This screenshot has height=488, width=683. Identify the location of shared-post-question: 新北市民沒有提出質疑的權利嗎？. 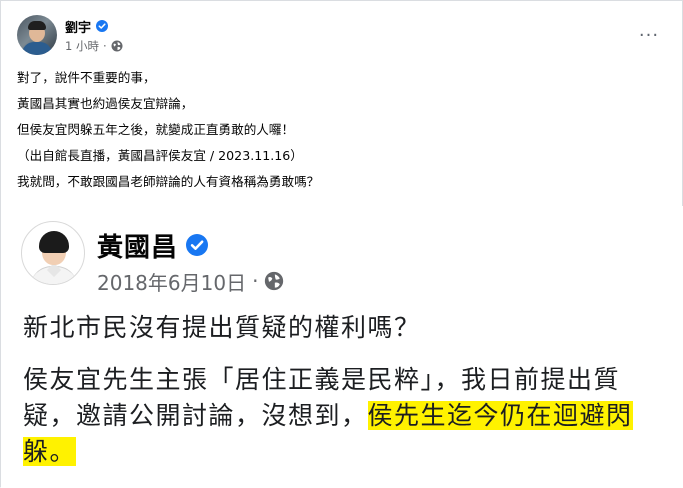
(222, 327).